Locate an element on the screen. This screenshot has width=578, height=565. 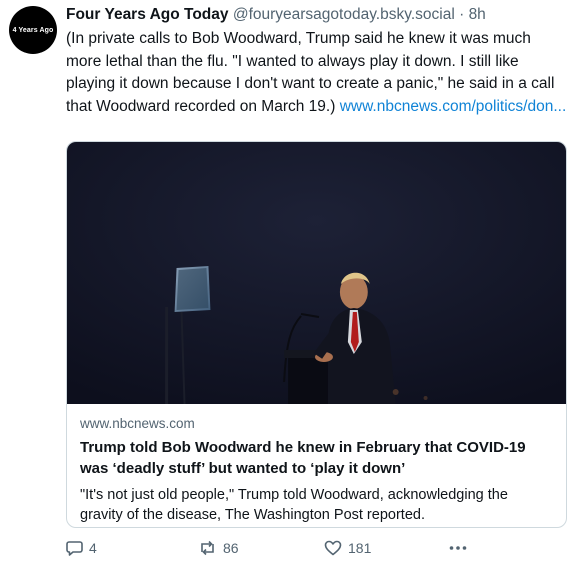
avatar: 4 Years Ago is located at coordinates (33, 30).